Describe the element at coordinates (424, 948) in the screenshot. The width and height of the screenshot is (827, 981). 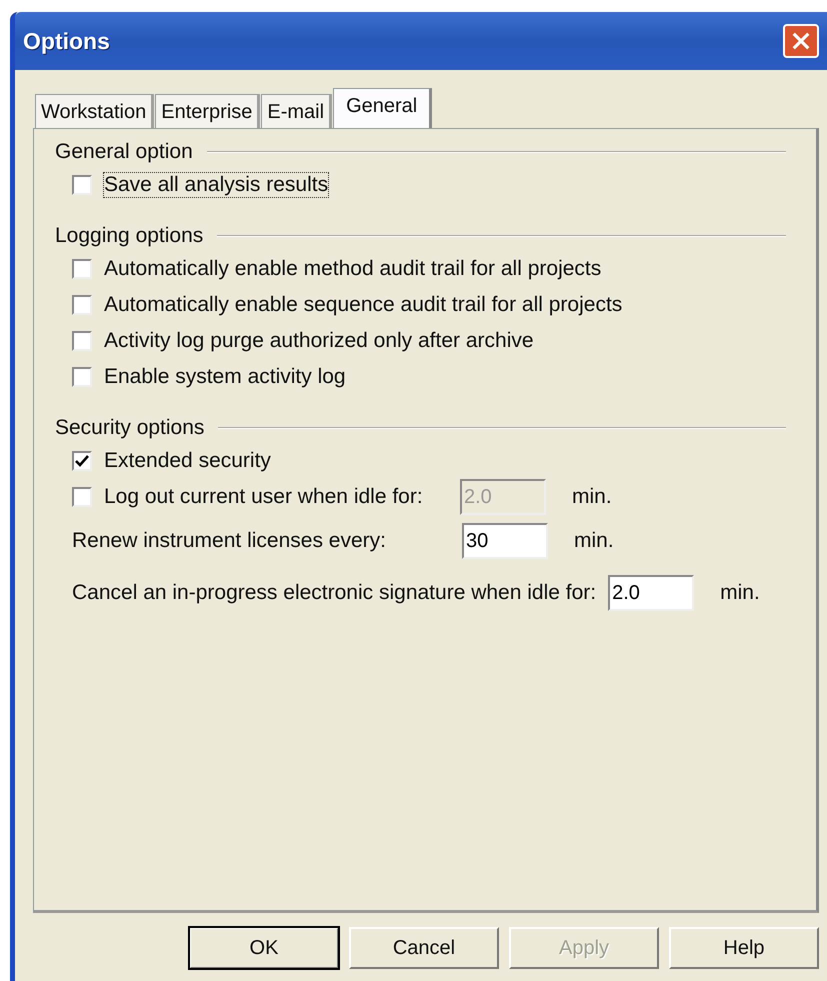
I see `dialog-button: Cancel` at that location.